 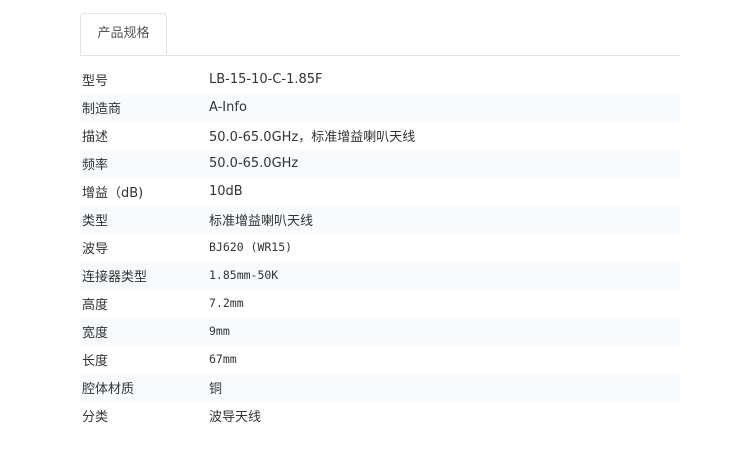 I want to click on spec-value: 波导天线, so click(x=235, y=417).